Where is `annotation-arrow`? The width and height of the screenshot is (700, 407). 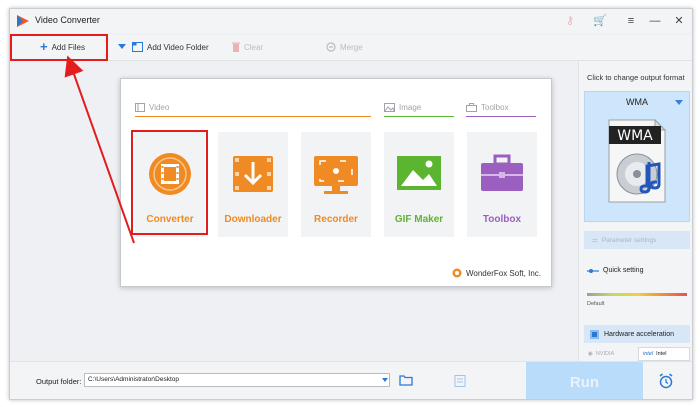 annotation-arrow is located at coordinates (99, 149).